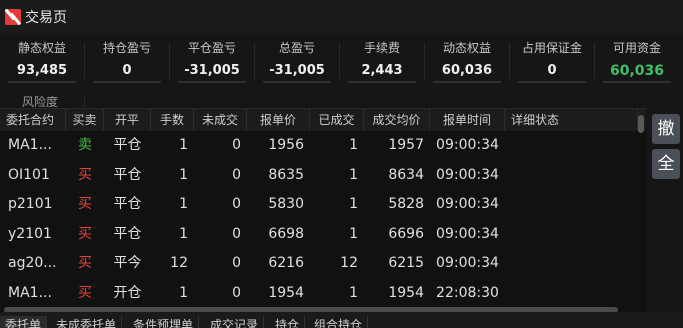 Image resolution: width=683 pixels, height=328 pixels. What do you see at coordinates (406, 204) in the screenshot?
I see `cell-avg-price: 5828` at bounding box center [406, 204].